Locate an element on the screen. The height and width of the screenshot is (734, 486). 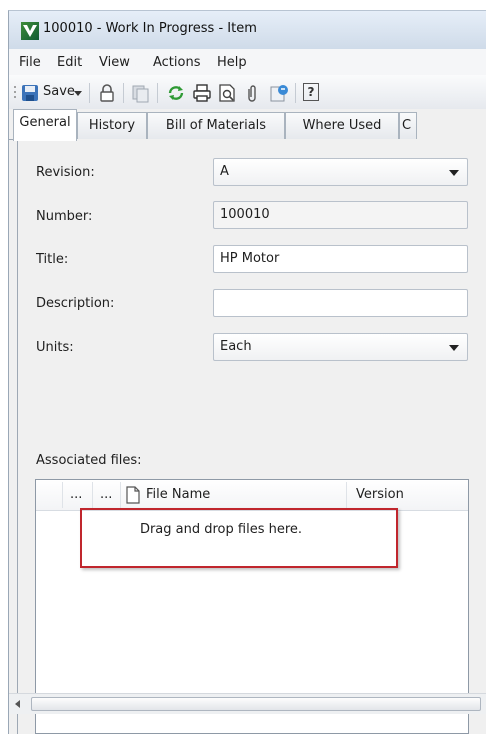
title-input: HP Motor is located at coordinates (340, 259).